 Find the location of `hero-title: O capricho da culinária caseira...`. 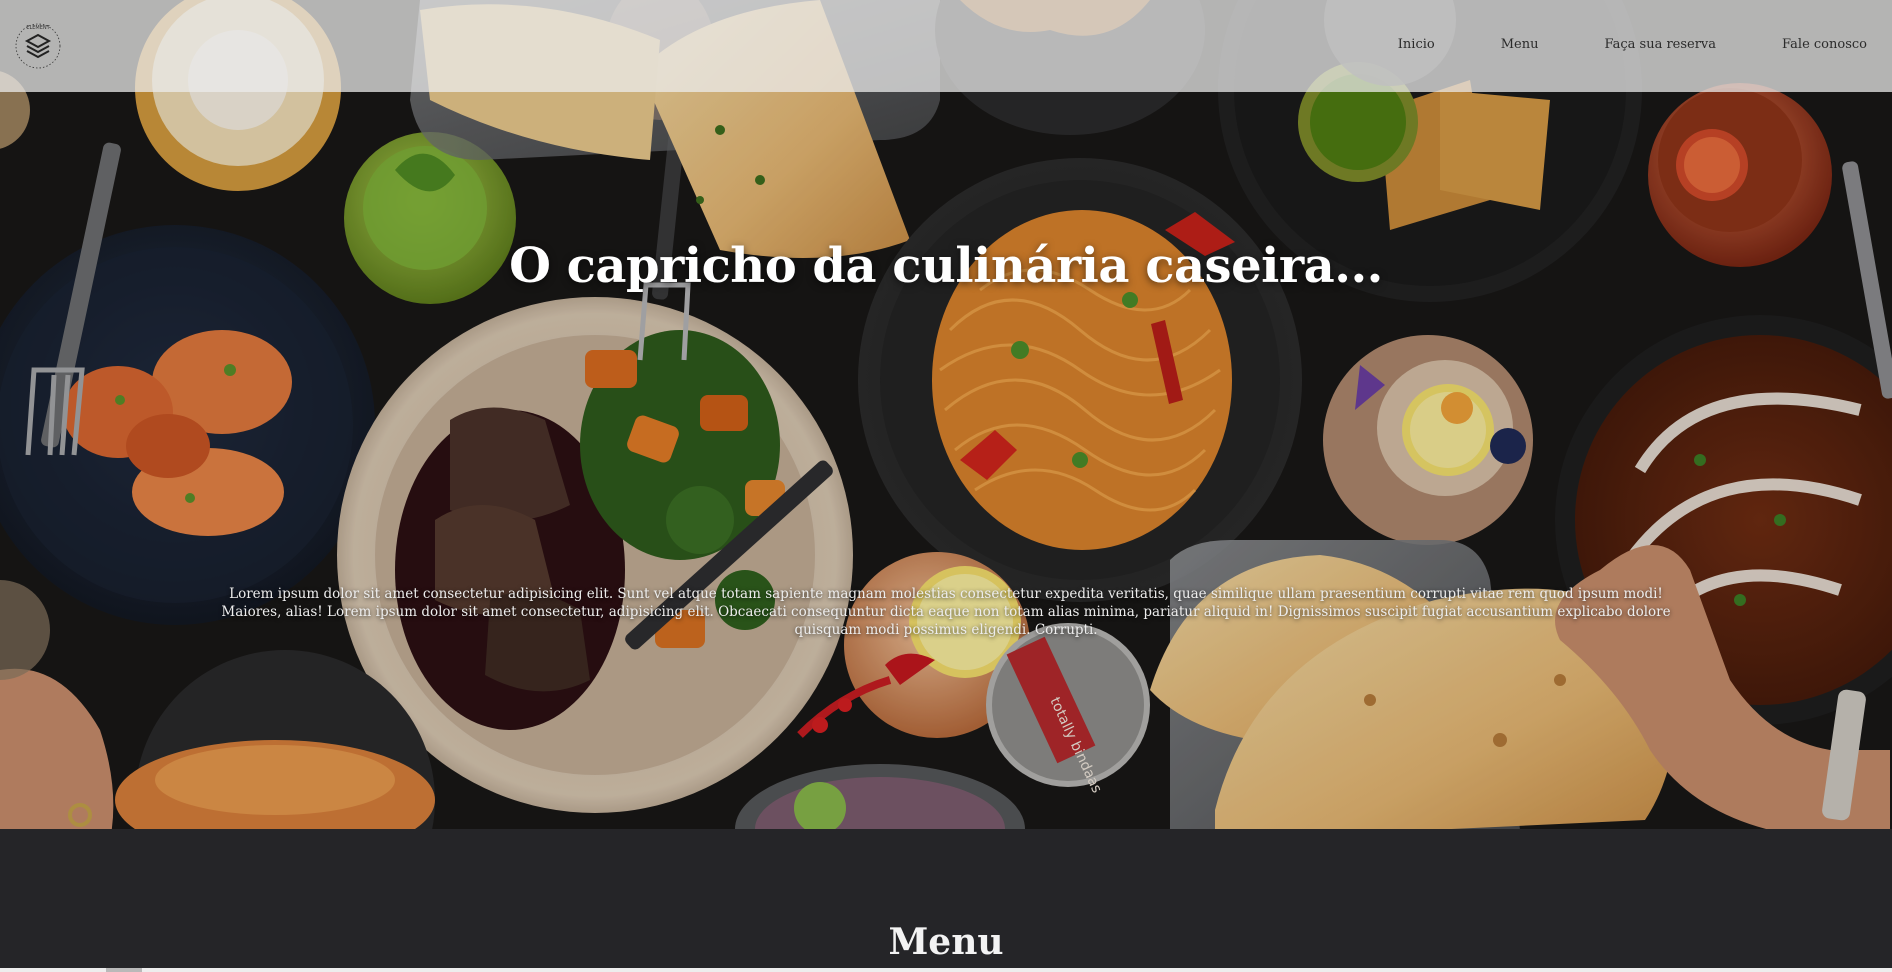

hero-title: O capricho da culinária caseira... is located at coordinates (946, 266).